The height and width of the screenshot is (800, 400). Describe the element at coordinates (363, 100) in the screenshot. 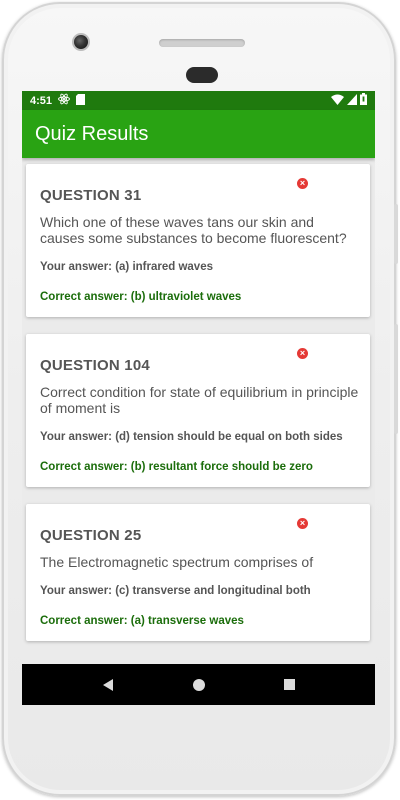

I see `battery-icon` at that location.